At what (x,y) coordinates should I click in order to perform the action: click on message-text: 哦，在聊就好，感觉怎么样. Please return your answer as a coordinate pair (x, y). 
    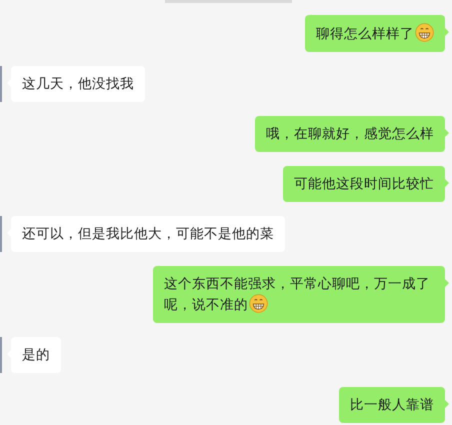
    Looking at the image, I should click on (350, 134).